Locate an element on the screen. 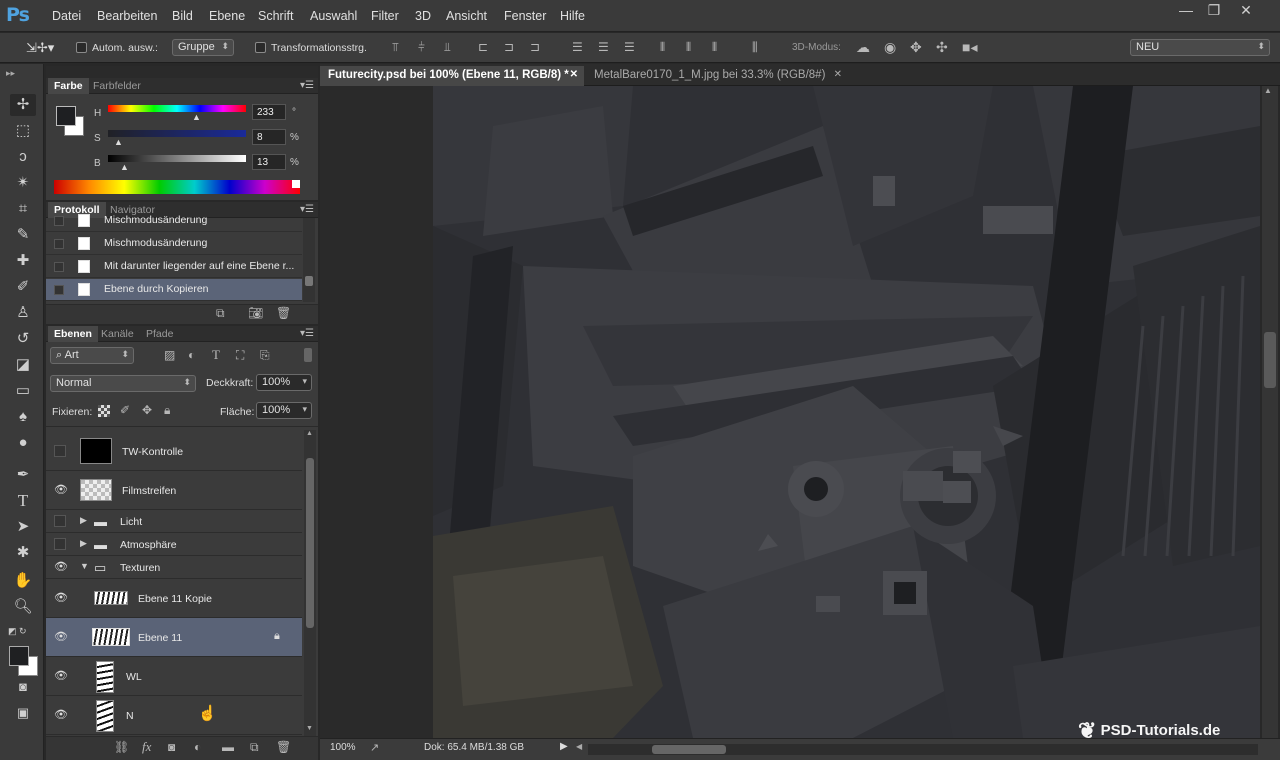 The width and height of the screenshot is (1280, 760). 3d-scale-icon: ■◂ is located at coordinates (969, 47).